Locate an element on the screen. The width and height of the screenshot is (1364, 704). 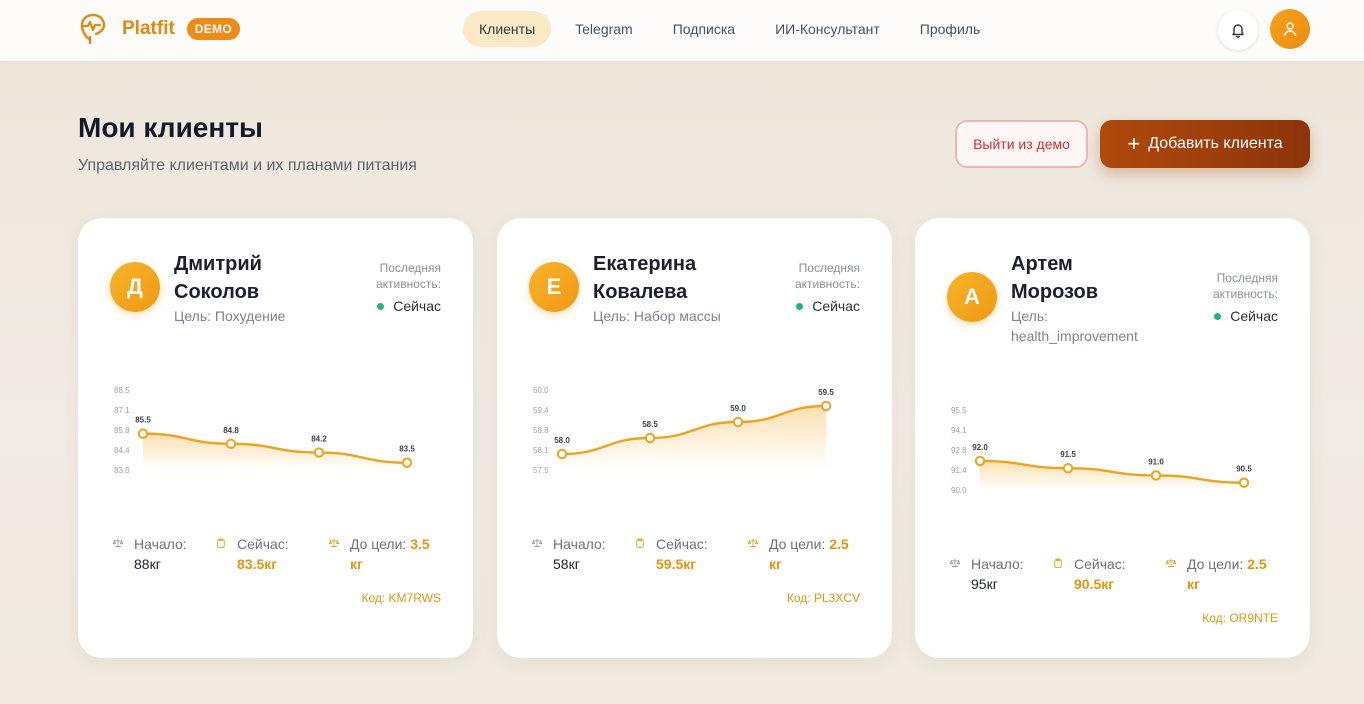
stat-start: Начало: 58кг is located at coordinates (567, 554).